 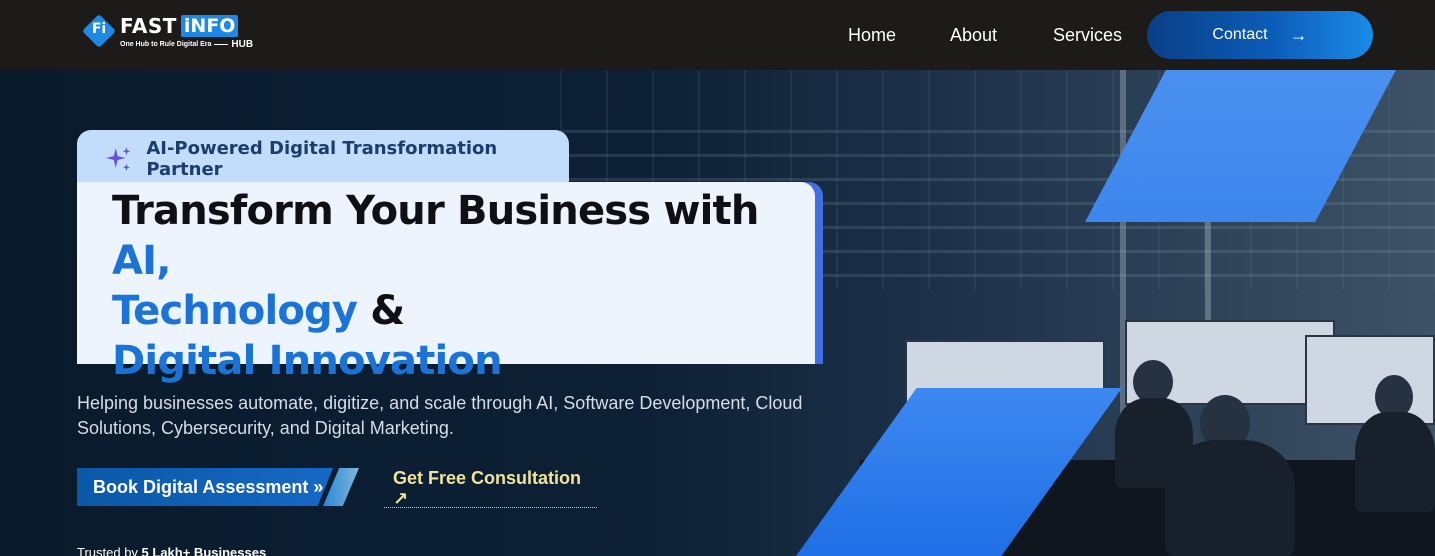 I want to click on brand-name-info: iNFO, so click(x=209, y=26).